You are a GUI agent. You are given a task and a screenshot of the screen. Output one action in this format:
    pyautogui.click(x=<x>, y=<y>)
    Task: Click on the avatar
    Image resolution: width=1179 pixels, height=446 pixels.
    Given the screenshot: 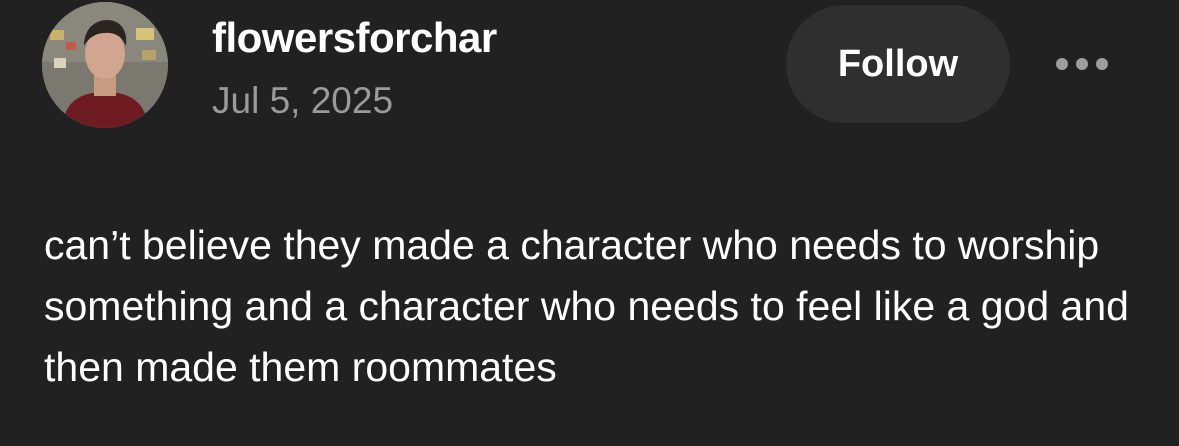 What is the action you would take?
    pyautogui.click(x=105, y=65)
    